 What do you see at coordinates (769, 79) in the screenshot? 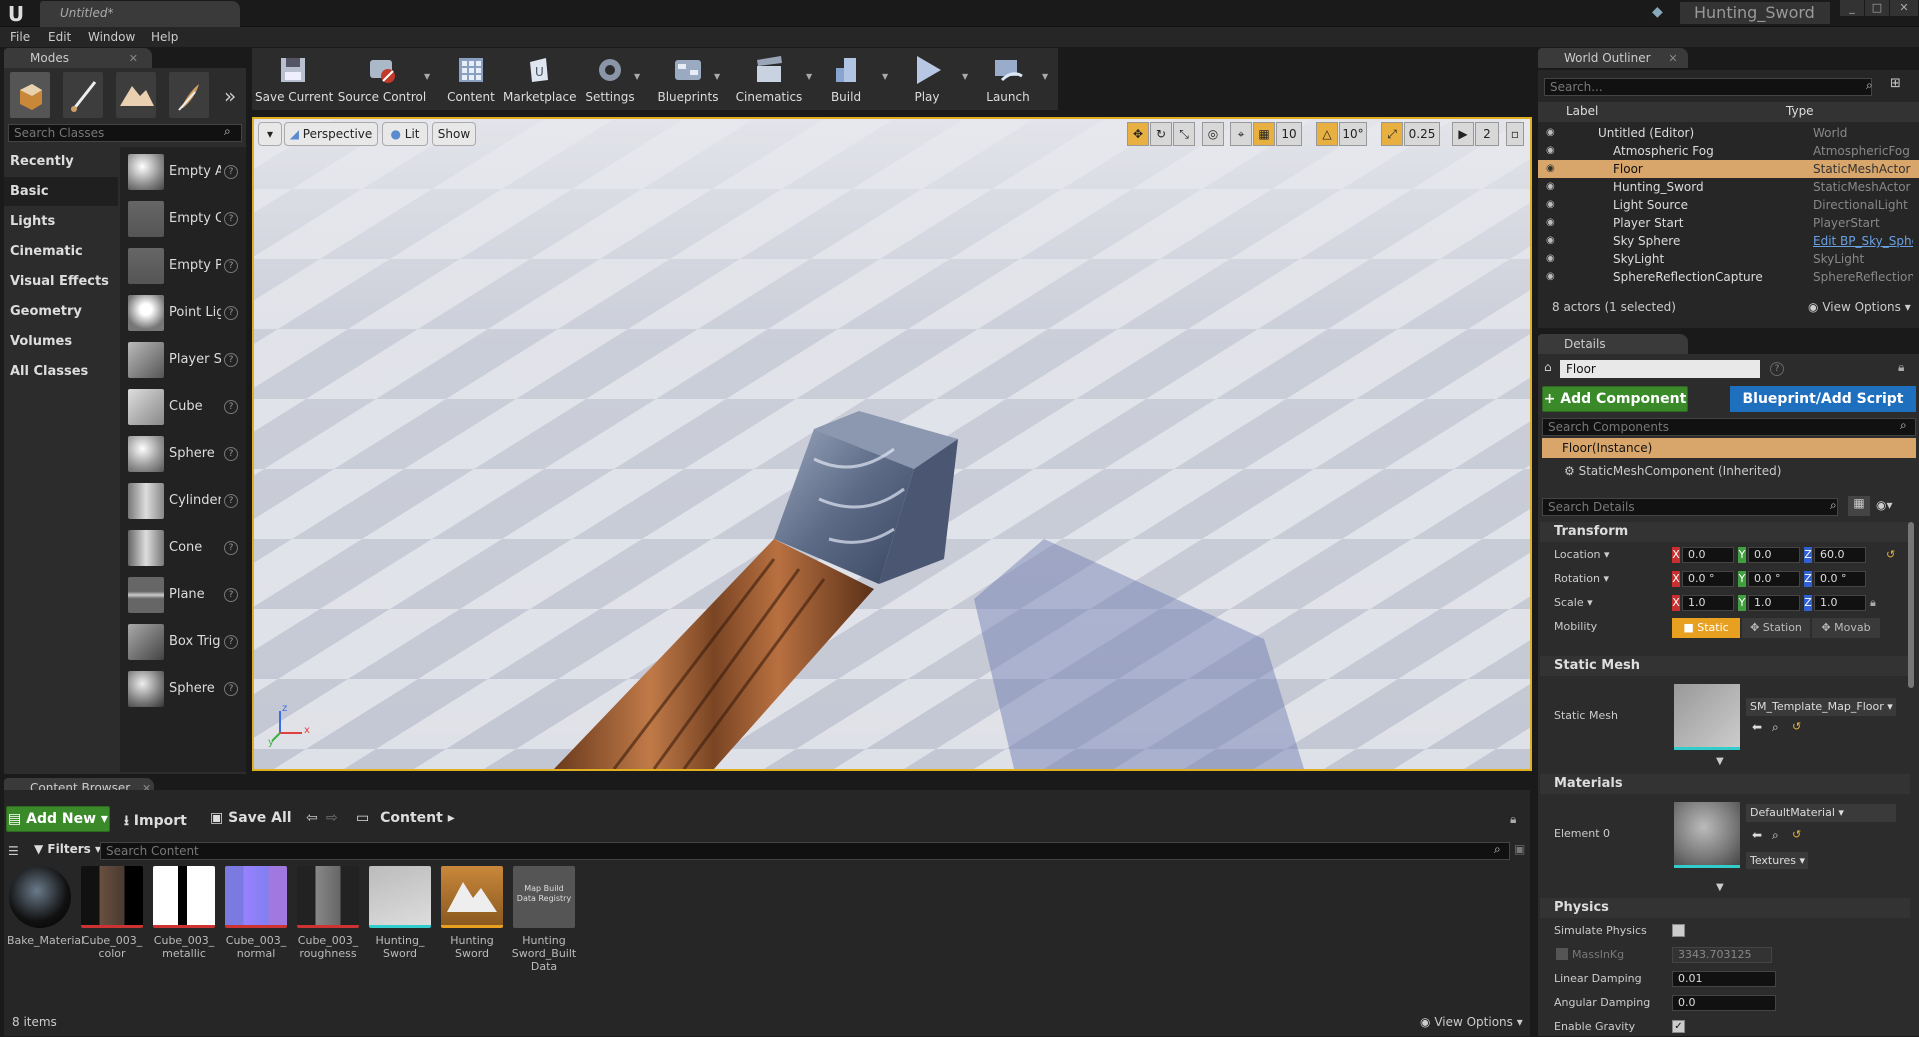
I see `cinematics-button: Cinematics` at bounding box center [769, 79].